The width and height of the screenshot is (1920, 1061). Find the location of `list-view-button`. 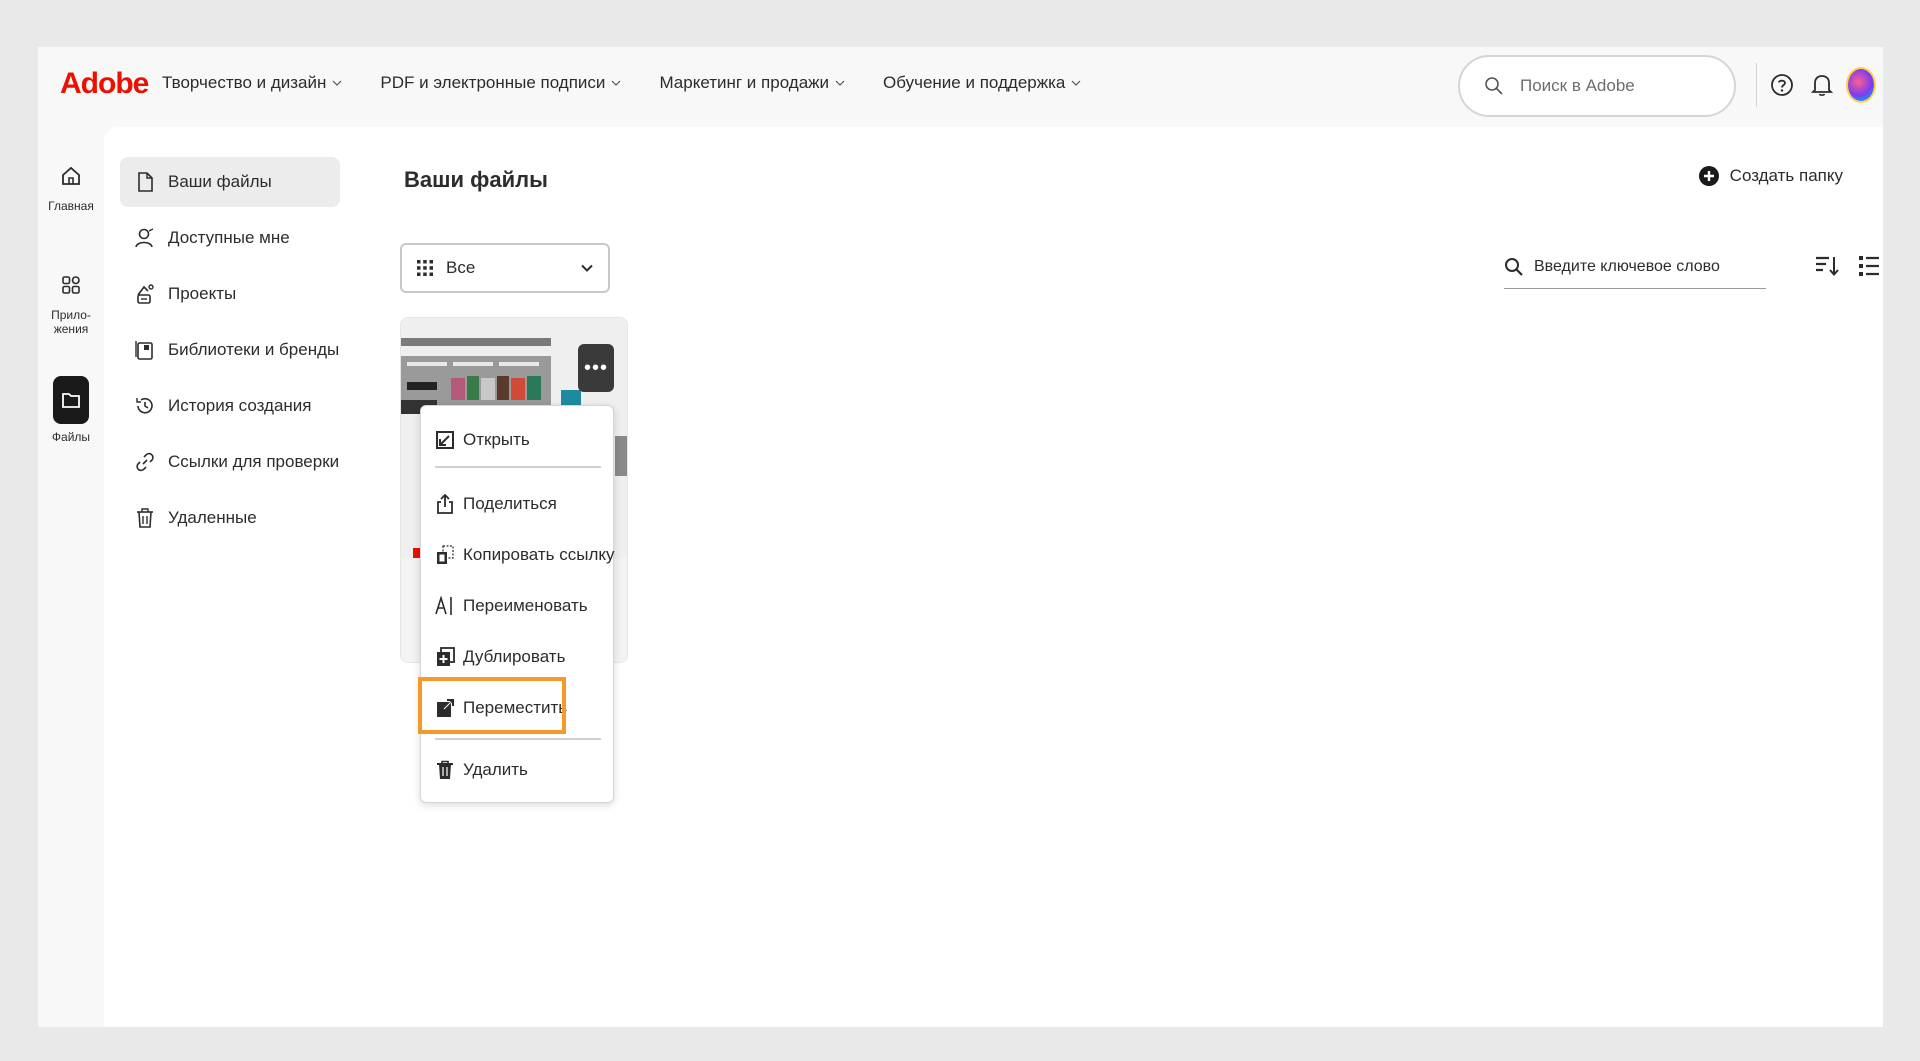

list-view-button is located at coordinates (1869, 266).